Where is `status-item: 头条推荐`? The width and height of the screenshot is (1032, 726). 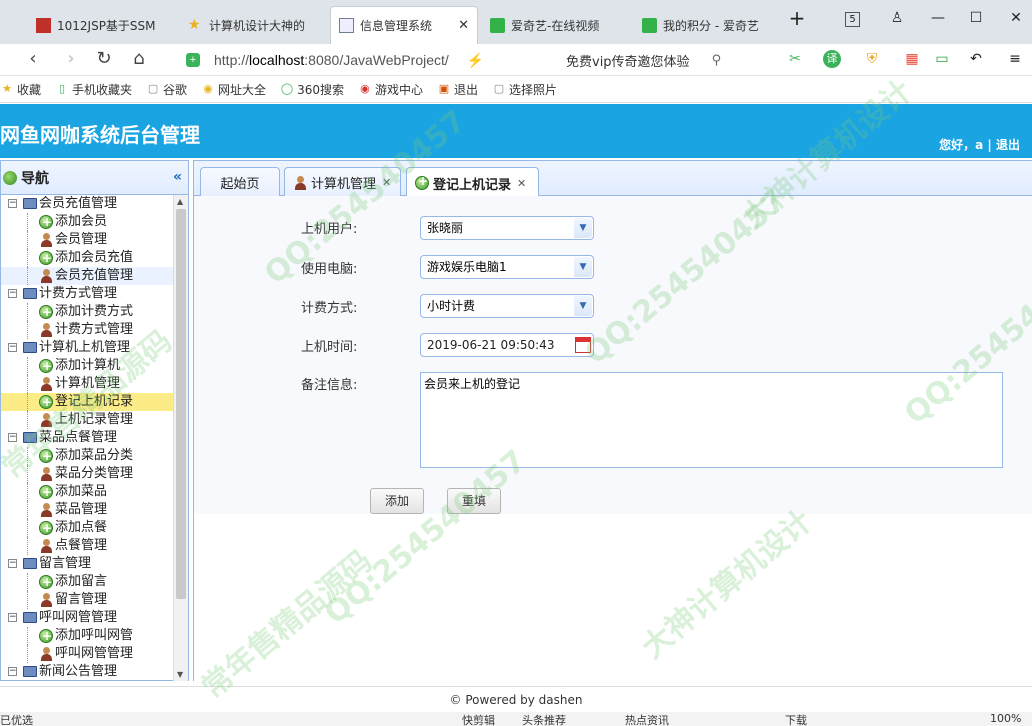 status-item: 头条推荐 is located at coordinates (544, 719).